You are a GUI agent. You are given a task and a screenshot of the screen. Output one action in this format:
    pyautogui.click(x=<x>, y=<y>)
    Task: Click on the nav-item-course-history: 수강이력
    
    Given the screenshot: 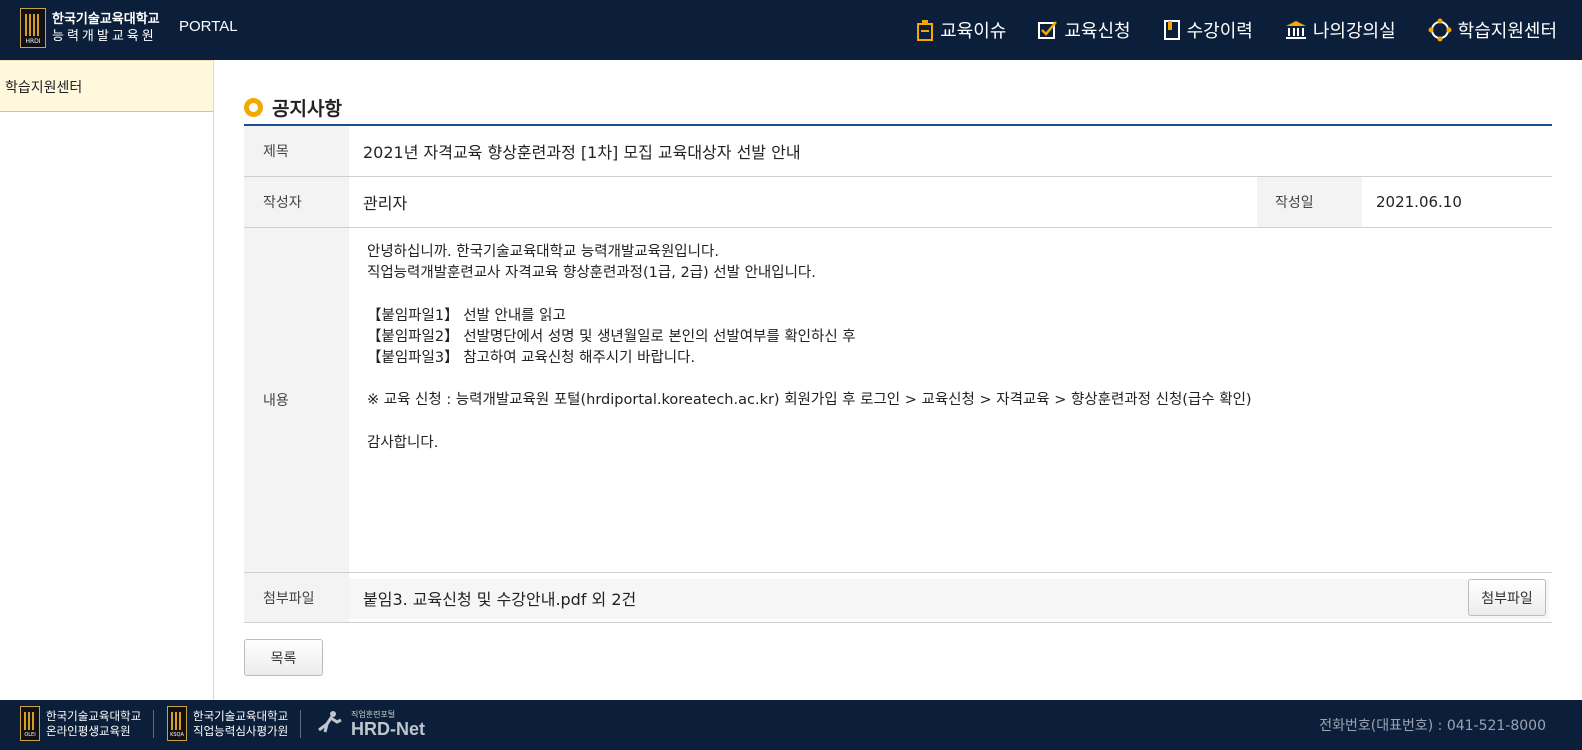 What is the action you would take?
    pyautogui.click(x=1208, y=30)
    